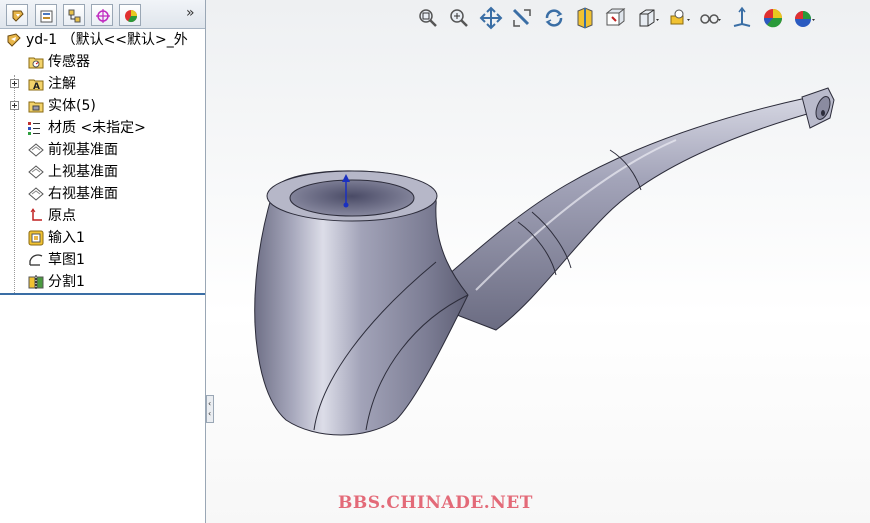 The height and width of the screenshot is (523, 870). I want to click on annotation-folder-icon: A, so click(36, 85).